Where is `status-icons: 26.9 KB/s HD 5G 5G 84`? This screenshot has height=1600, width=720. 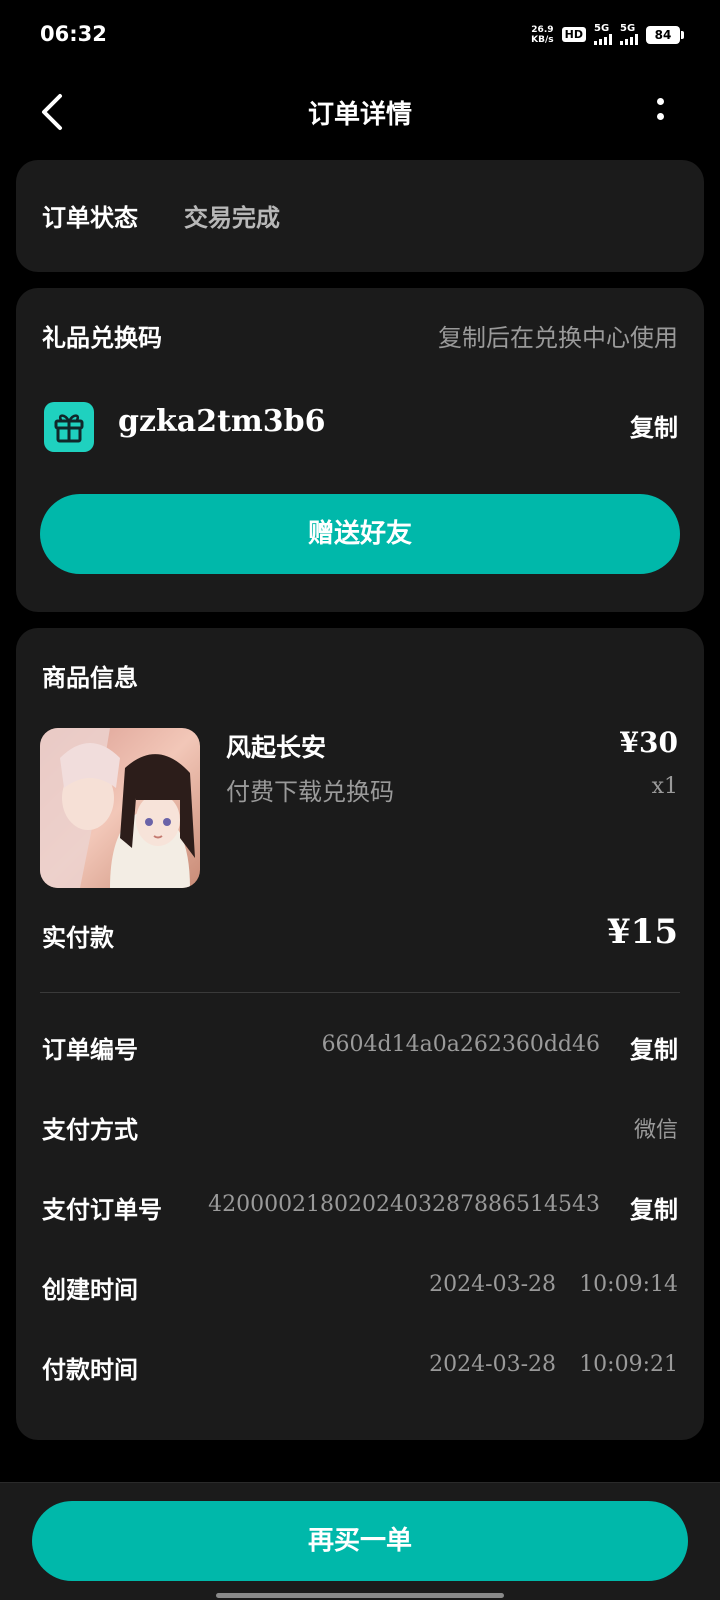 status-icons: 26.9 KB/s HD 5G 5G 84 is located at coordinates (607, 34).